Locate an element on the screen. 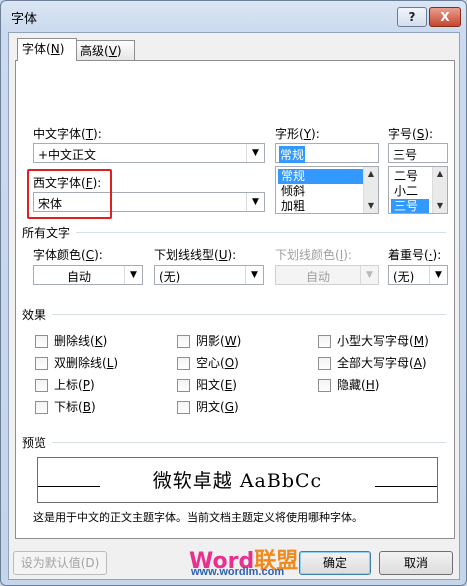 The height and width of the screenshot is (586, 467). list-item: 三号 is located at coordinates (410, 206).